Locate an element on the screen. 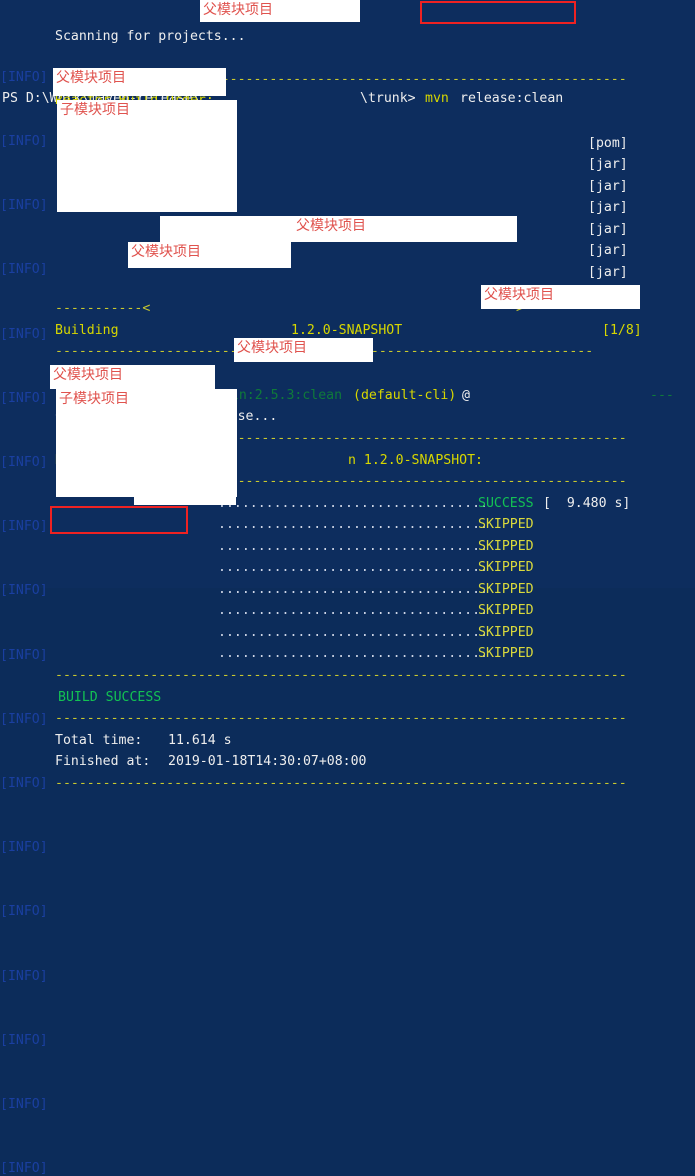 This screenshot has width=695, height=1176. reactor-summary-version: n 1.2.0-SNAPSHOT: is located at coordinates (415, 460).